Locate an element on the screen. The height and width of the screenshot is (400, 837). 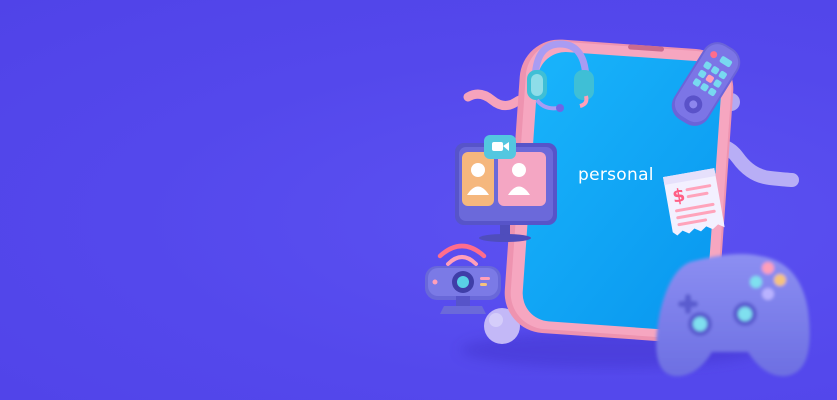
webcam-icon is located at coordinates (463, 278).